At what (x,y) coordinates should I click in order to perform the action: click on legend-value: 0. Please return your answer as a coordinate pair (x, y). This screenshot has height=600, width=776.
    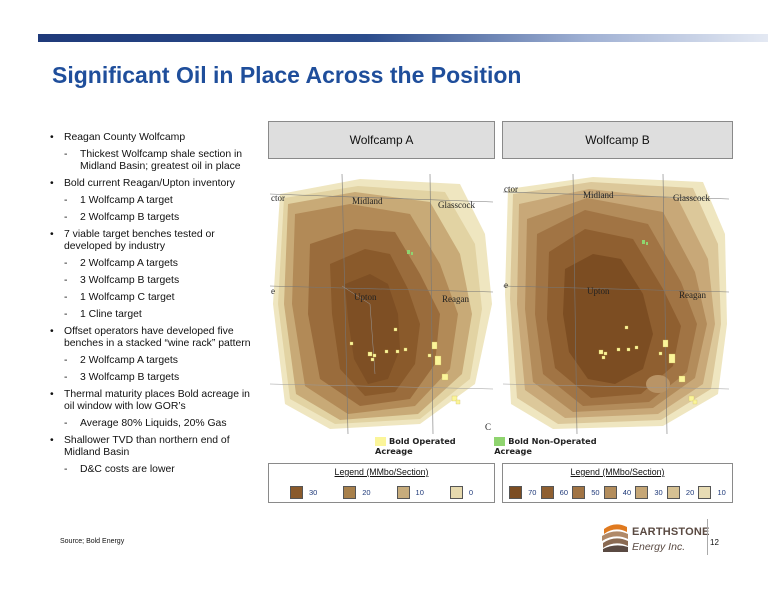
    Looking at the image, I should click on (470, 492).